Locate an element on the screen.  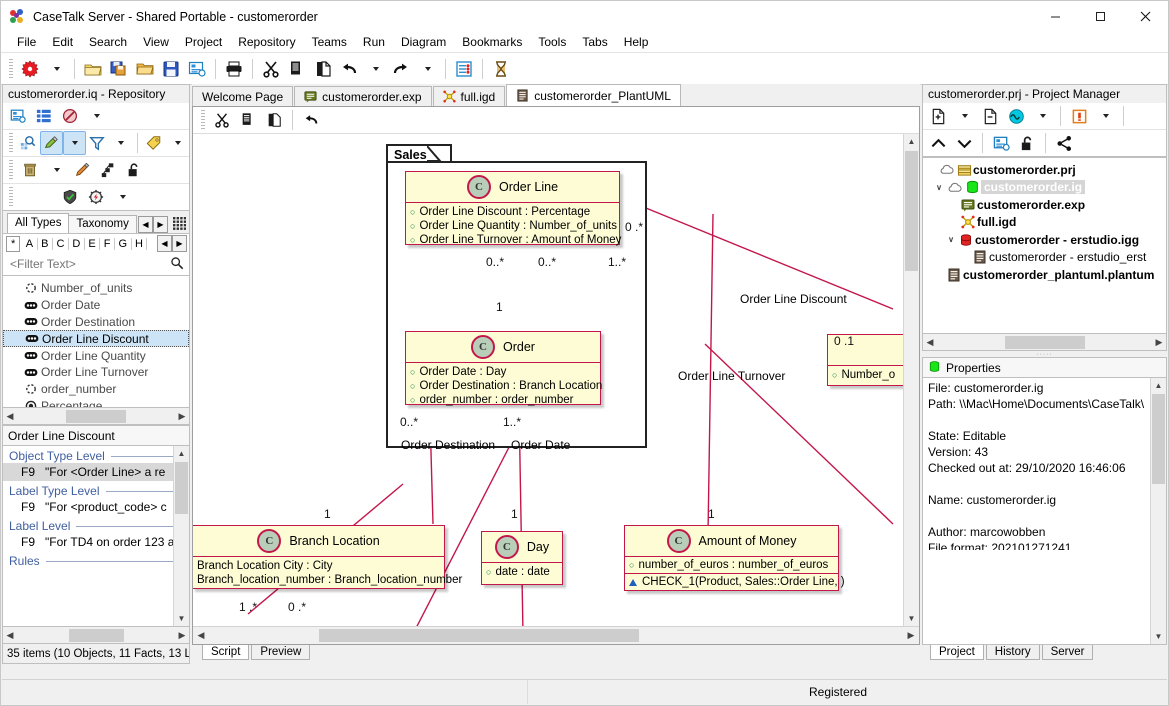
tree-item-erstudio-doc: customerorder - erstudio_erst is located at coordinates (1044, 258).